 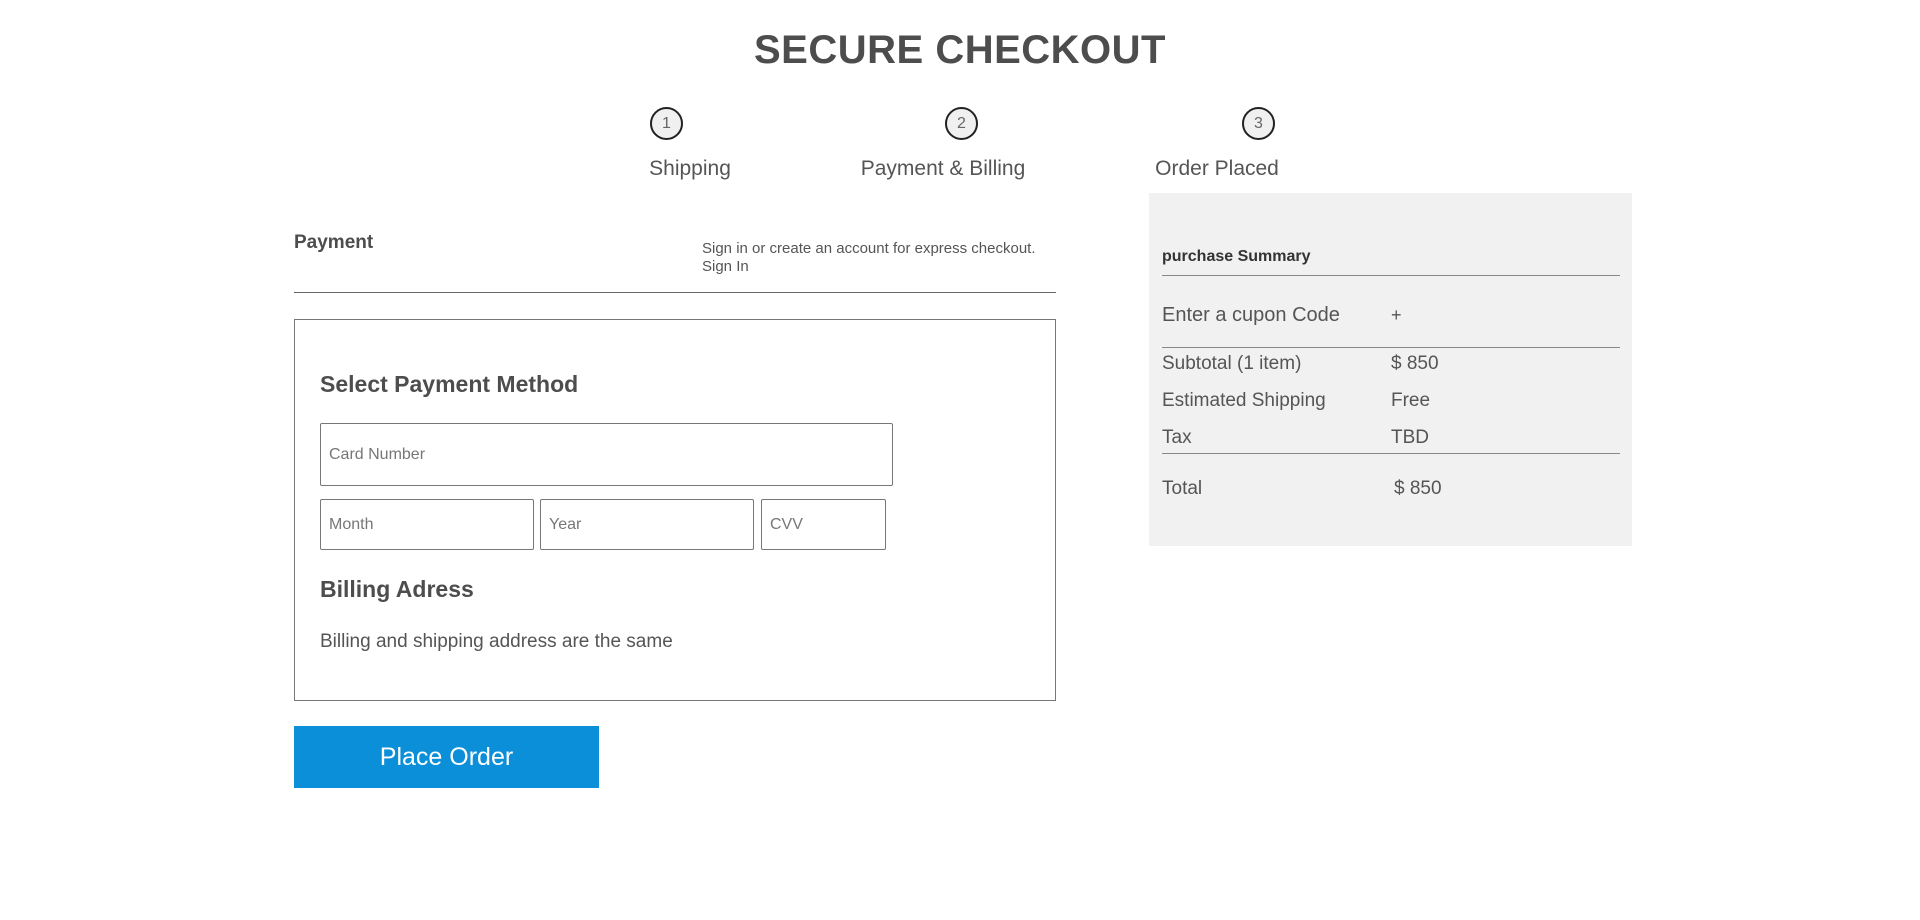 What do you see at coordinates (1411, 400) in the screenshot?
I see `shipping-value: Free` at bounding box center [1411, 400].